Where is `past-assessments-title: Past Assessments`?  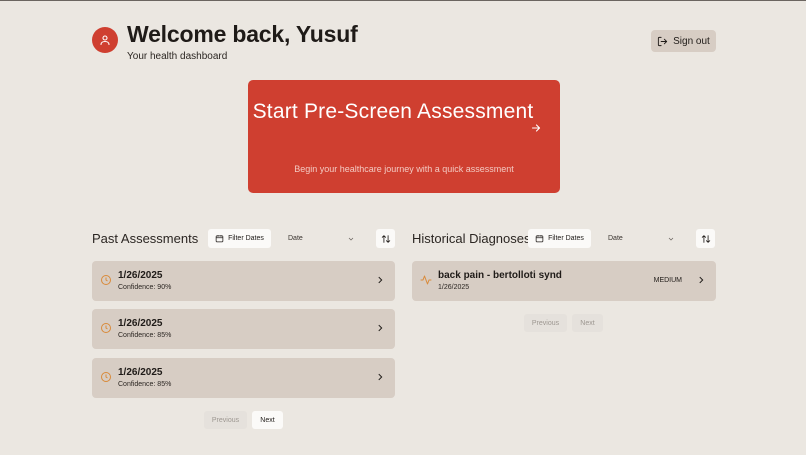 past-assessments-title: Past Assessments is located at coordinates (145, 238).